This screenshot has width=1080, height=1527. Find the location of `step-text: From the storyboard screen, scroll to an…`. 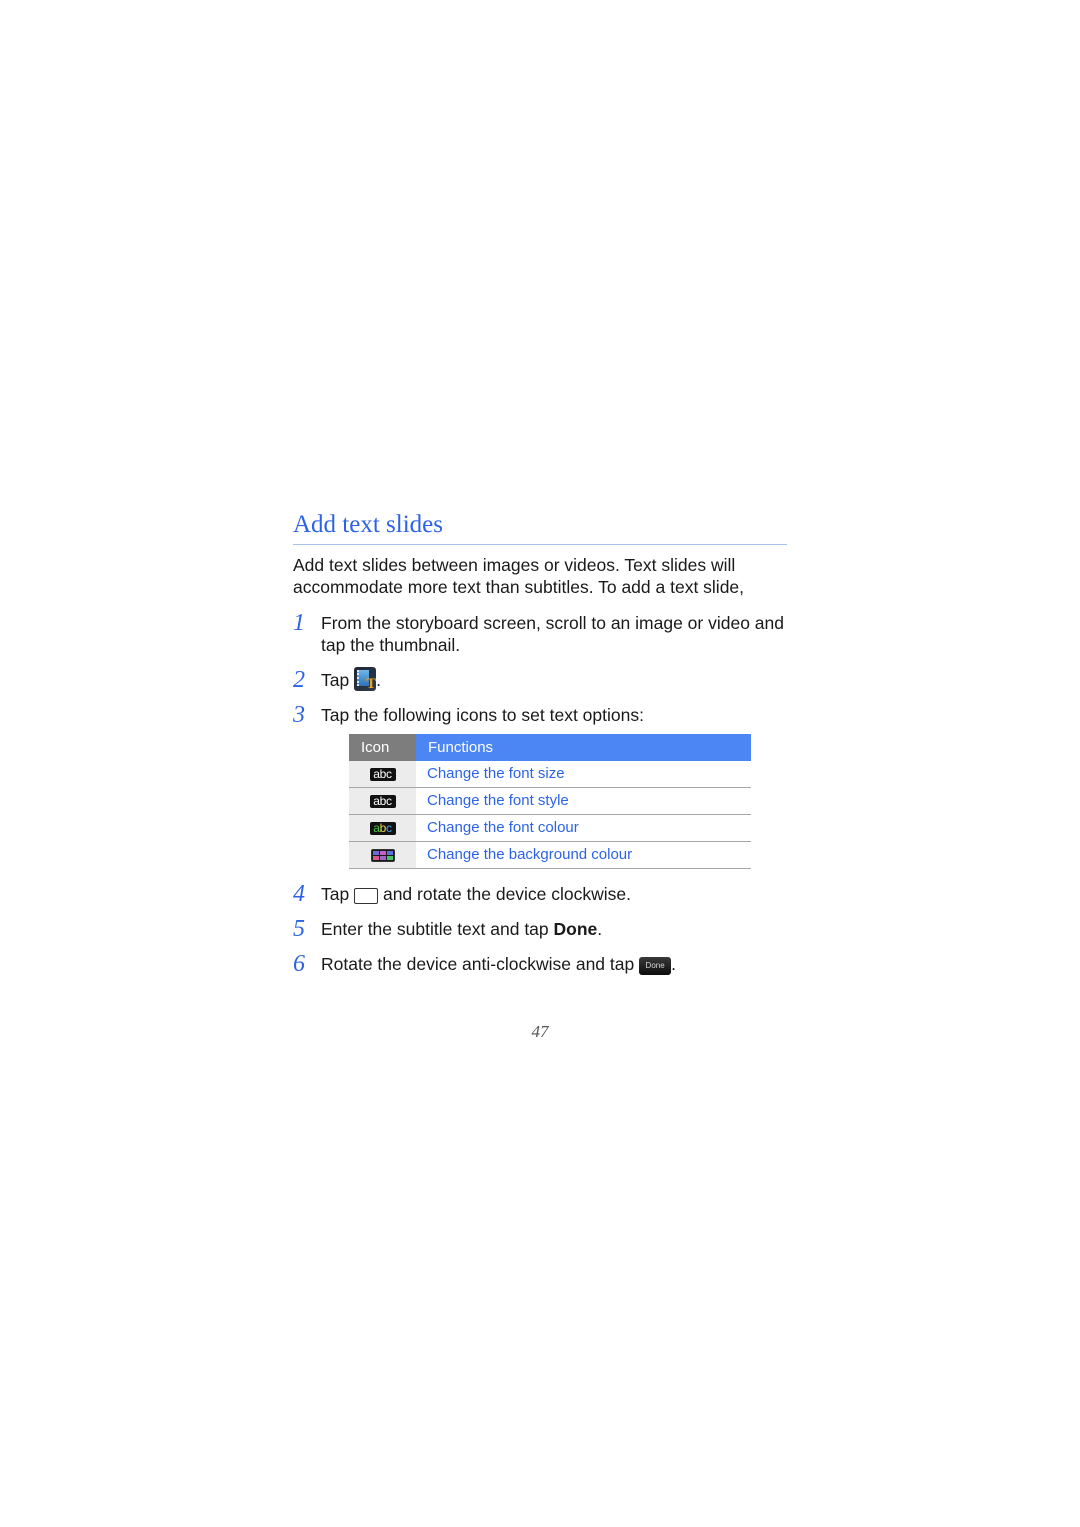

step-text: From the storyboard screen, scroll to an… is located at coordinates (552, 634).